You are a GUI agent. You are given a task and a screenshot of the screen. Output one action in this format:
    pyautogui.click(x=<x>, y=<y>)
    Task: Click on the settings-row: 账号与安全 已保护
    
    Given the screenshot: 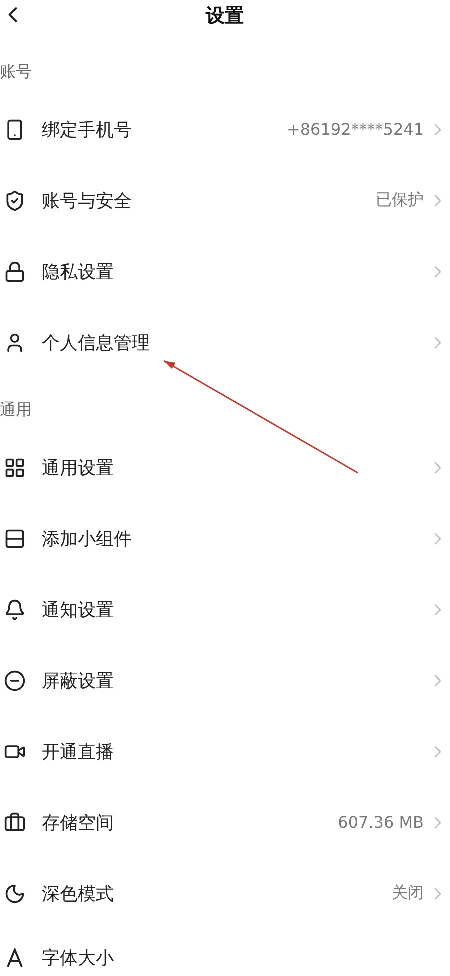 What is the action you would take?
    pyautogui.click(x=225, y=200)
    